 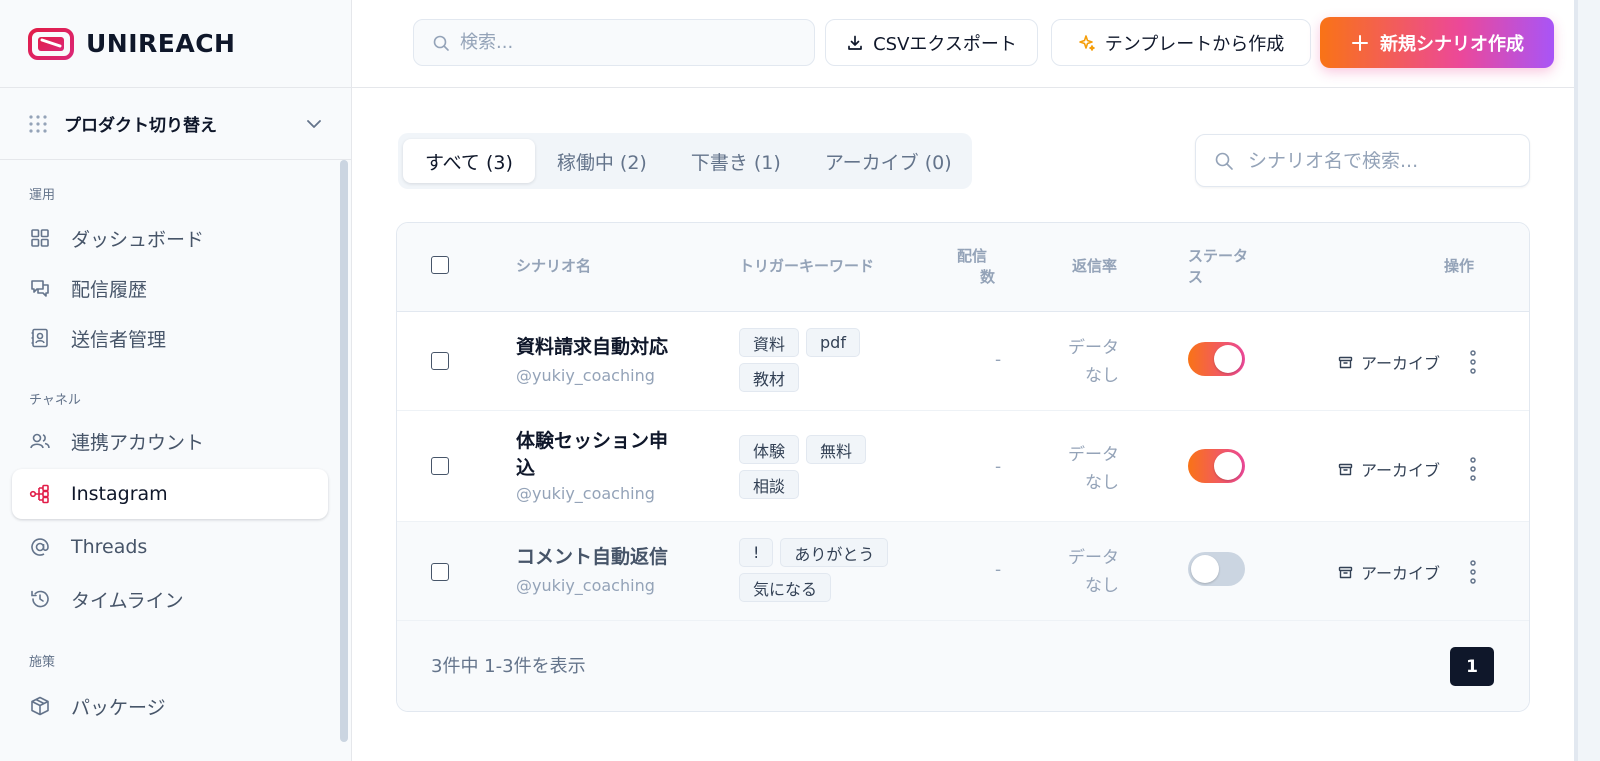 What do you see at coordinates (314, 123) in the screenshot?
I see `chevron-down-icon` at bounding box center [314, 123].